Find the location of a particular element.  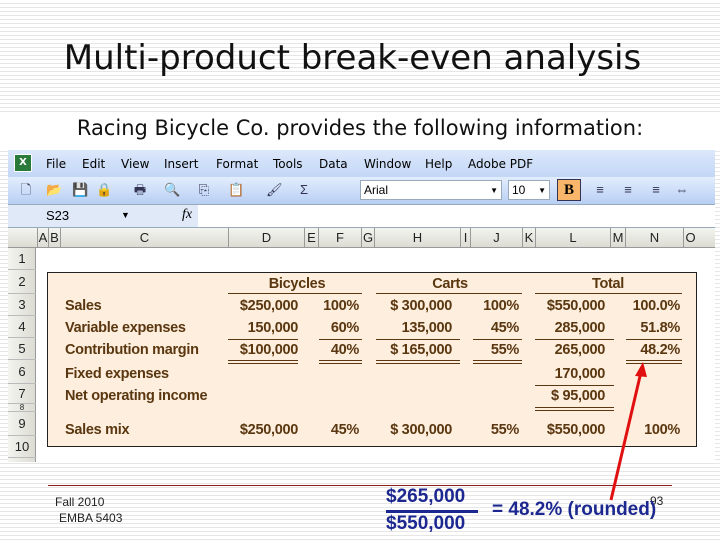

arrow-head is located at coordinates (641, 369).